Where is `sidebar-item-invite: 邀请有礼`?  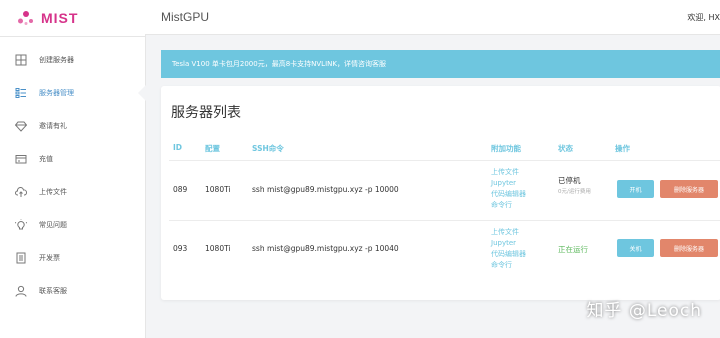 sidebar-item-invite: 邀请有礼 is located at coordinates (72, 125).